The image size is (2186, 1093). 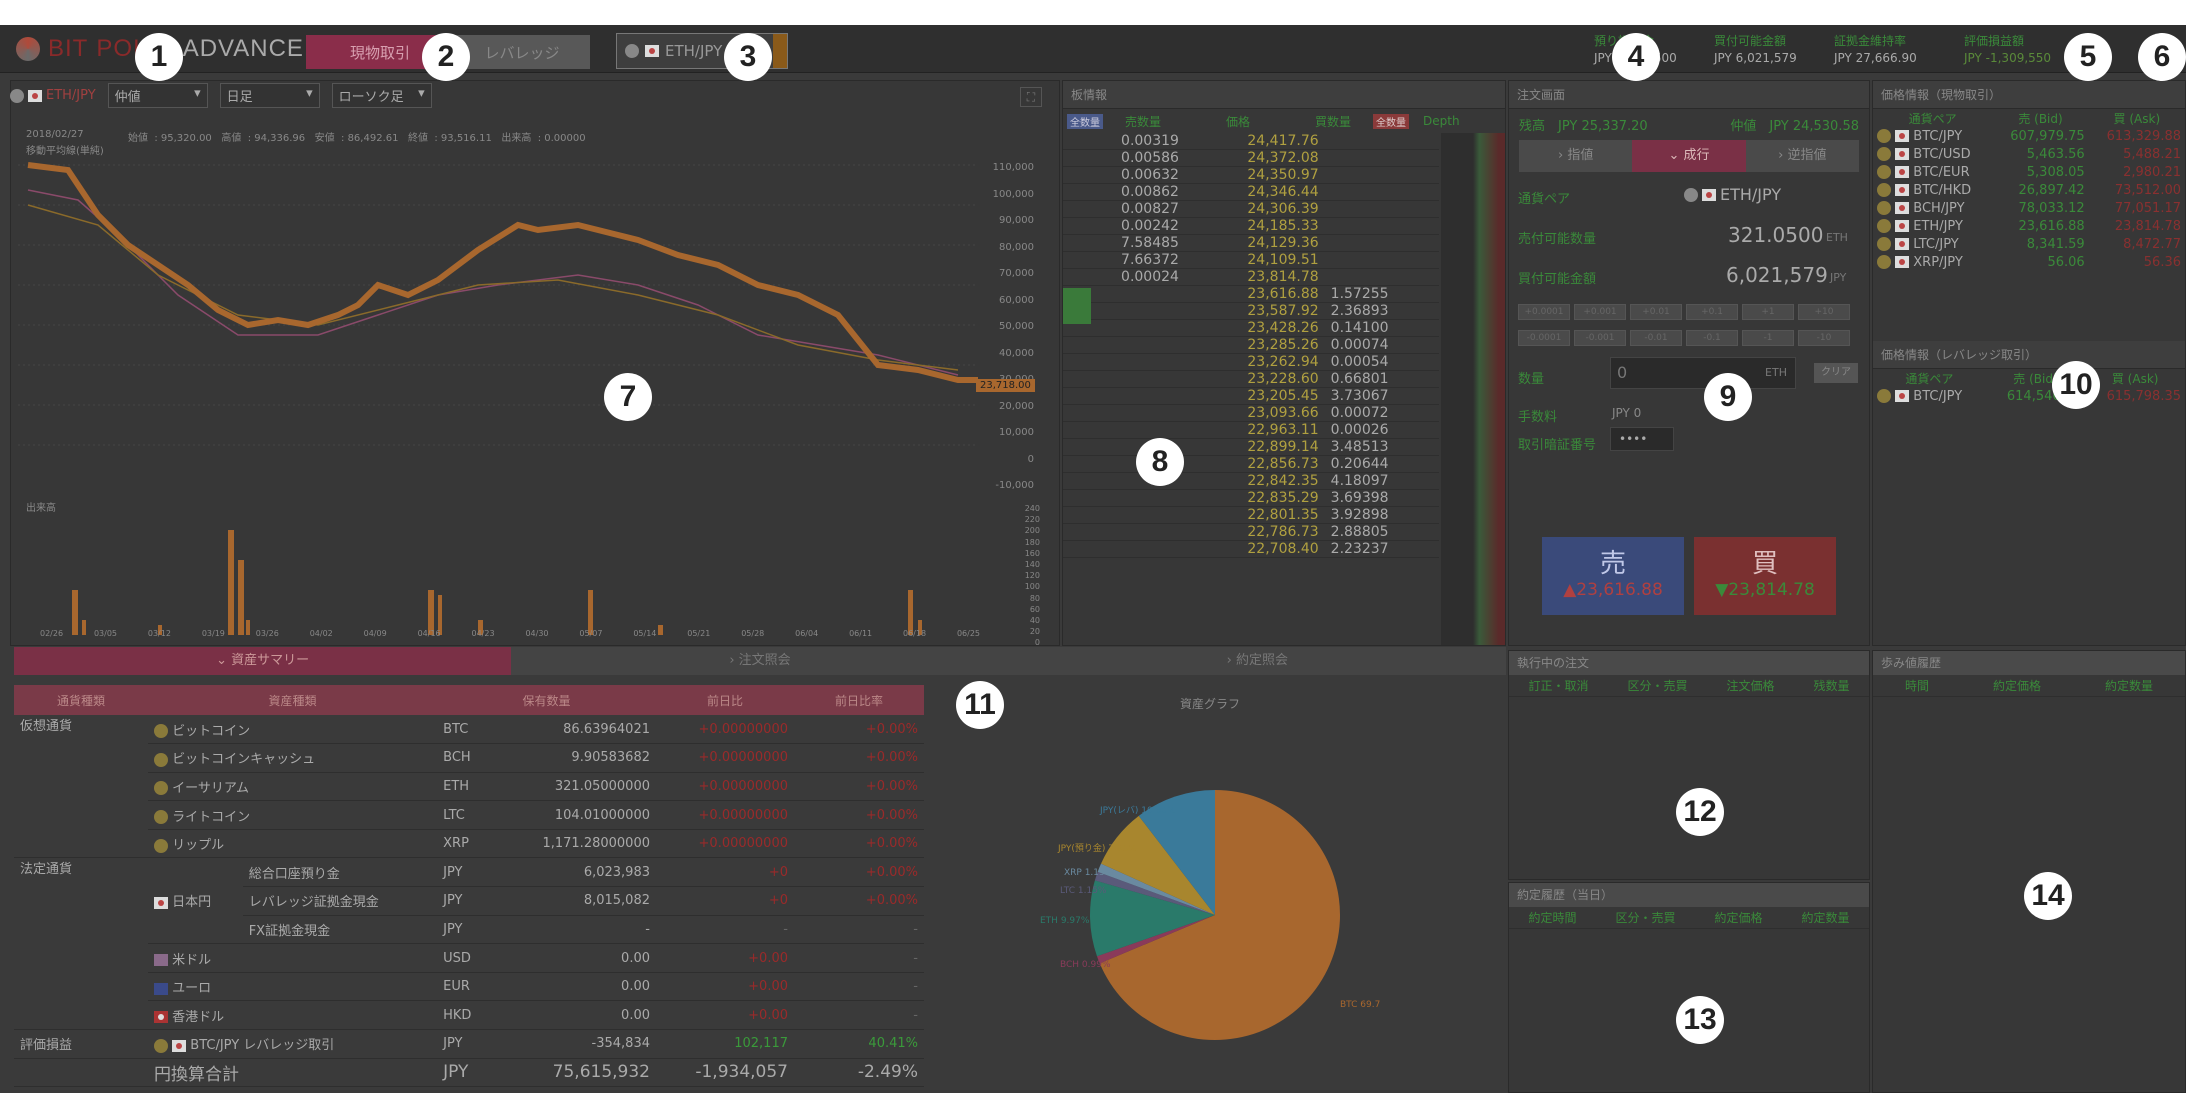 What do you see at coordinates (522, 52) in the screenshot?
I see `leverage-trading-button: レバレッジ` at bounding box center [522, 52].